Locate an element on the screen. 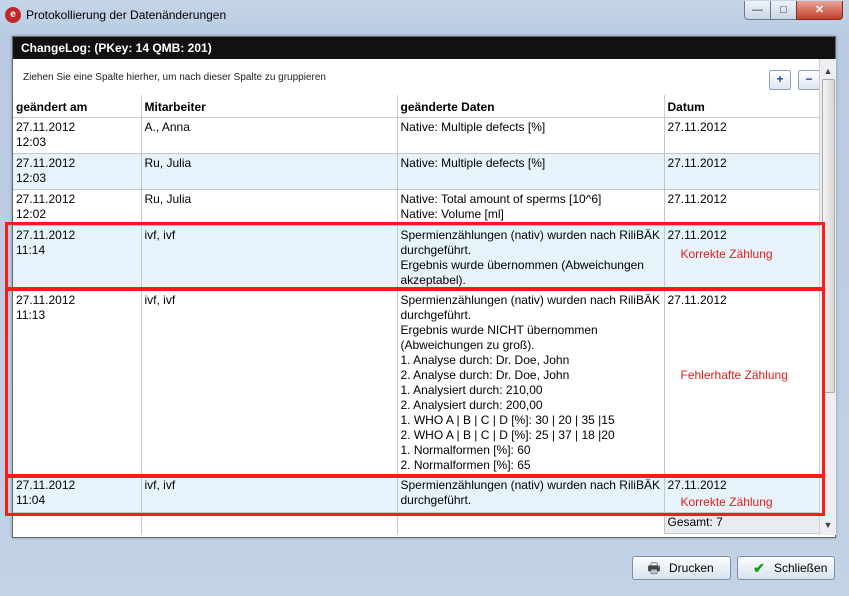 This screenshot has height=596, width=849. cell-changed: 27.11.2012 12:02 is located at coordinates (77, 207).